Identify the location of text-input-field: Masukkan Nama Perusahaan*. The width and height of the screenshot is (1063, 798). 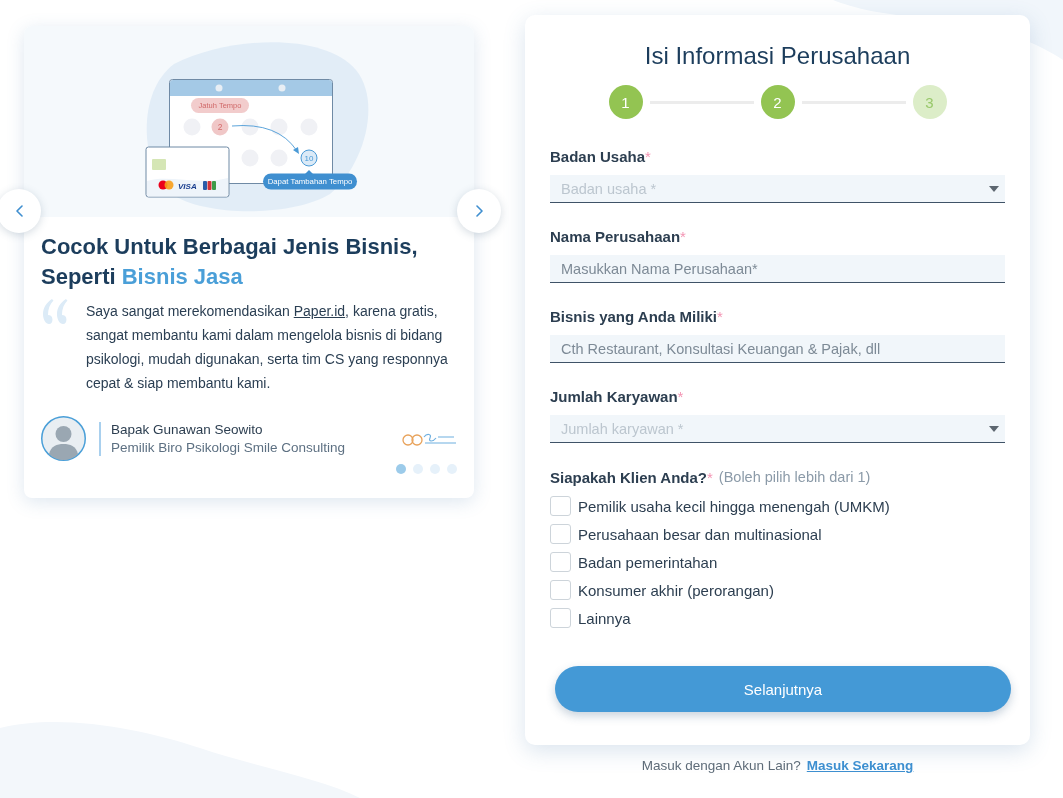
(777, 269).